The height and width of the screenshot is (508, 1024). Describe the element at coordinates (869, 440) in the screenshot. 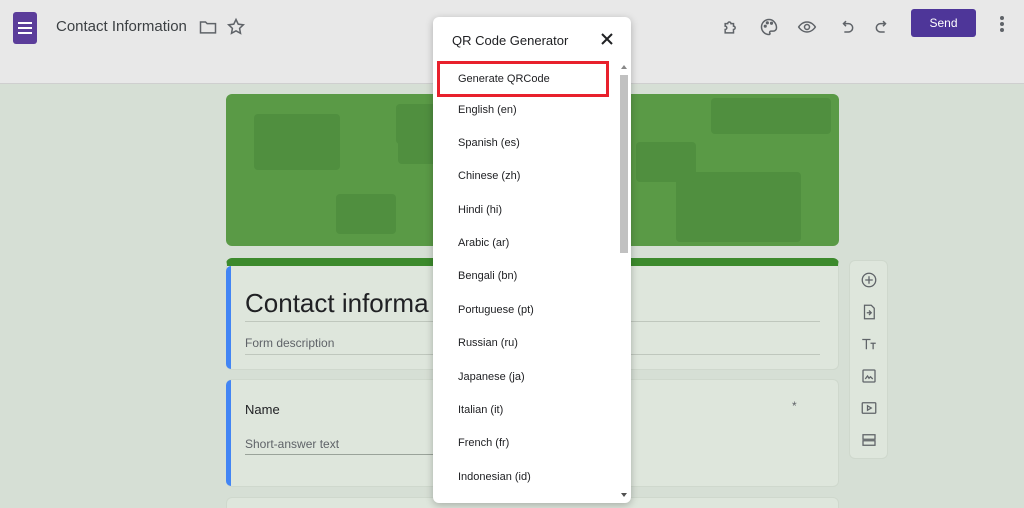

I see `add-section-icon` at that location.